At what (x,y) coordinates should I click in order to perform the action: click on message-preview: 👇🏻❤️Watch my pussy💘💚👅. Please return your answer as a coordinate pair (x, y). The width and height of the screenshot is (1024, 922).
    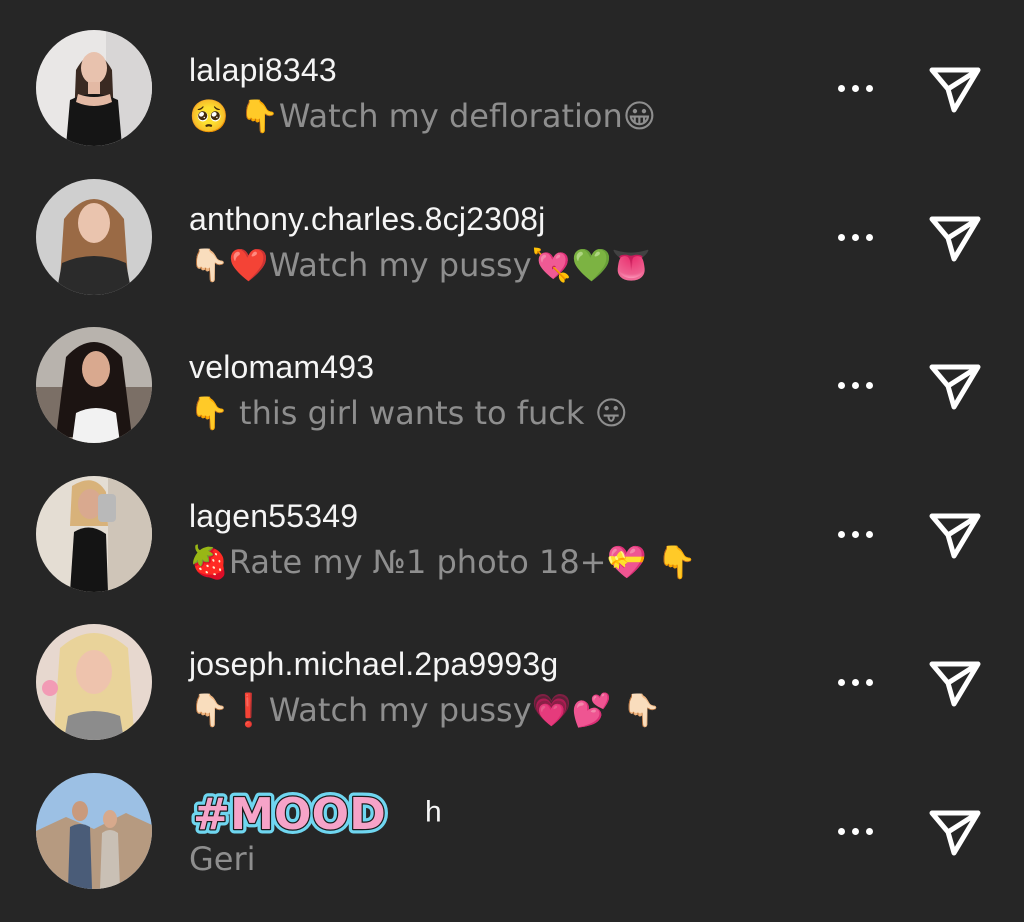
    Looking at the image, I should click on (420, 265).